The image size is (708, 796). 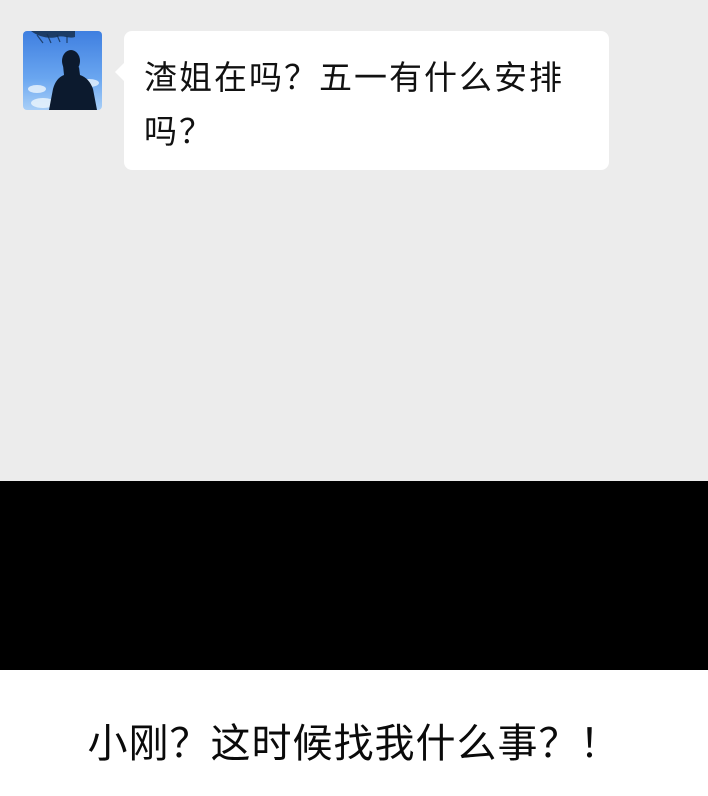 I want to click on avatar, so click(x=62, y=70).